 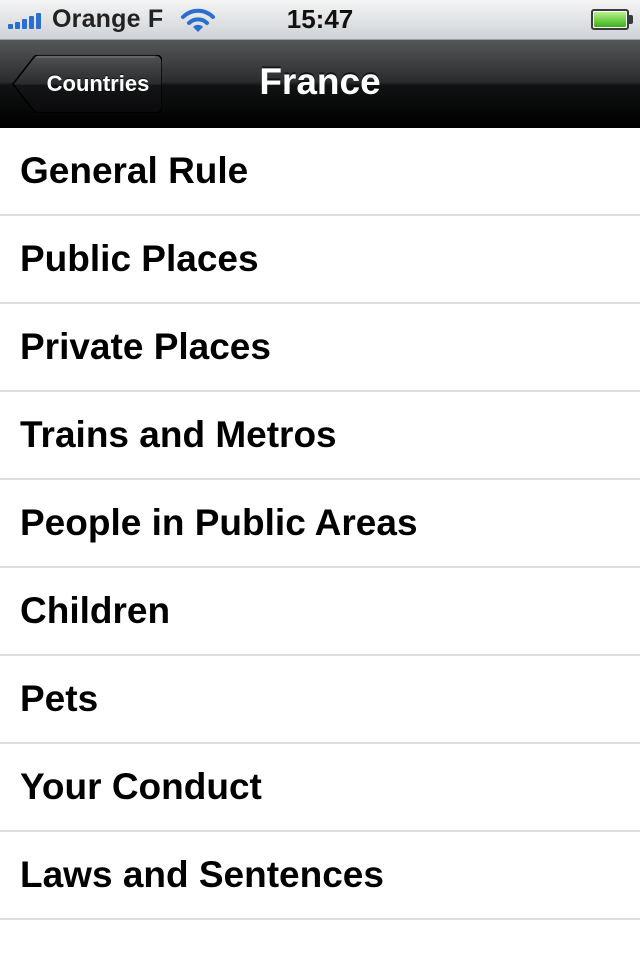 What do you see at coordinates (320, 172) in the screenshot?
I see `list-item-general-rule: General Rule` at bounding box center [320, 172].